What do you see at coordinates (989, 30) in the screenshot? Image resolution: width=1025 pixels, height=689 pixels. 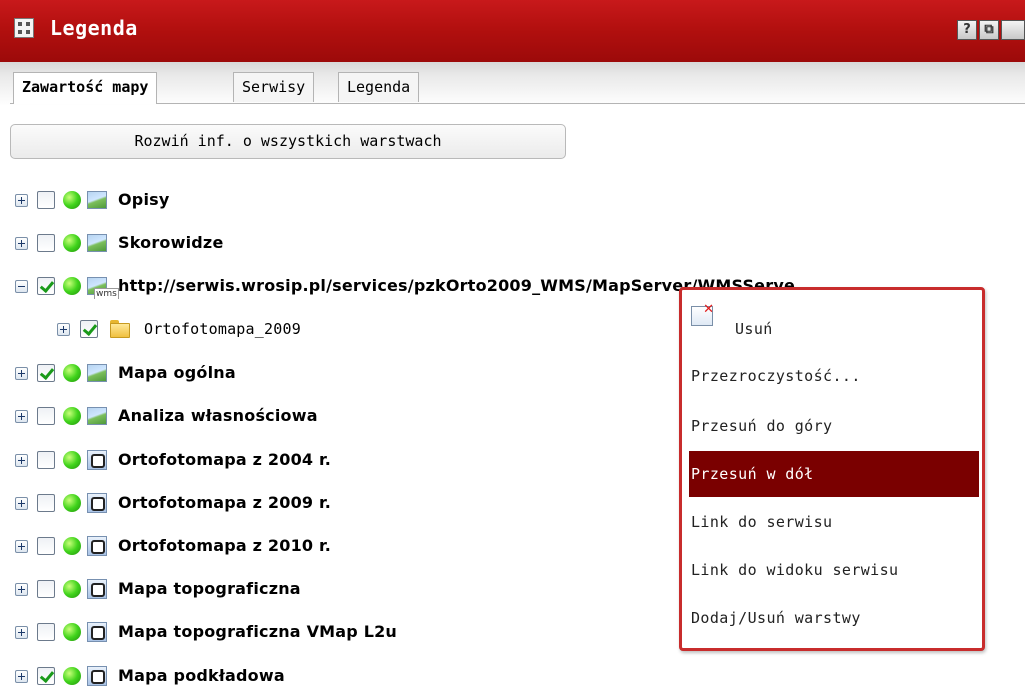 I see `restore-button: ⧉` at bounding box center [989, 30].